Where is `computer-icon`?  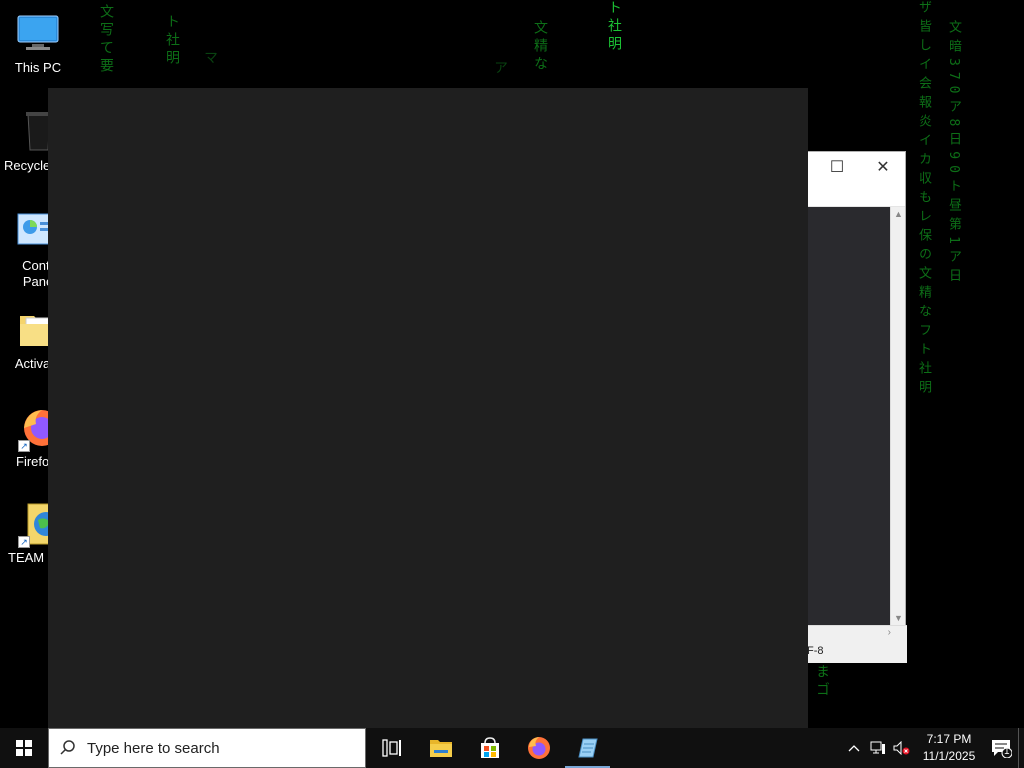 computer-icon is located at coordinates (38, 34).